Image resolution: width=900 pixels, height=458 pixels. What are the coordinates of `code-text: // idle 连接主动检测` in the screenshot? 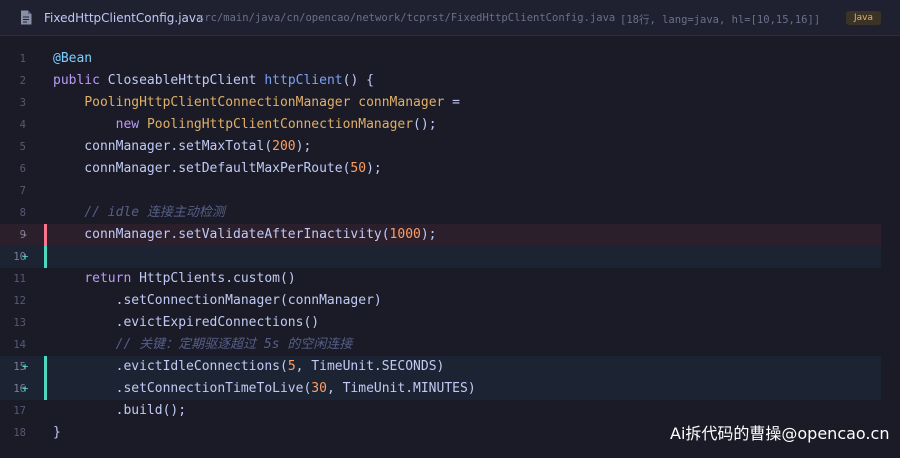 It's located at (139, 213).